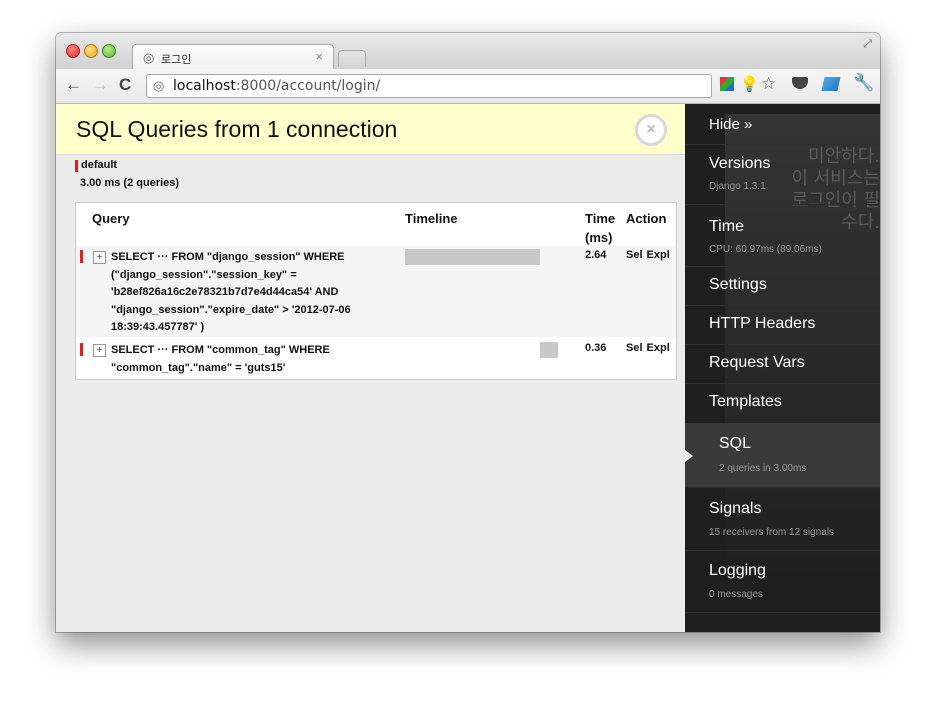 The image size is (936, 710). I want to click on back-icon: ←, so click(73, 85).